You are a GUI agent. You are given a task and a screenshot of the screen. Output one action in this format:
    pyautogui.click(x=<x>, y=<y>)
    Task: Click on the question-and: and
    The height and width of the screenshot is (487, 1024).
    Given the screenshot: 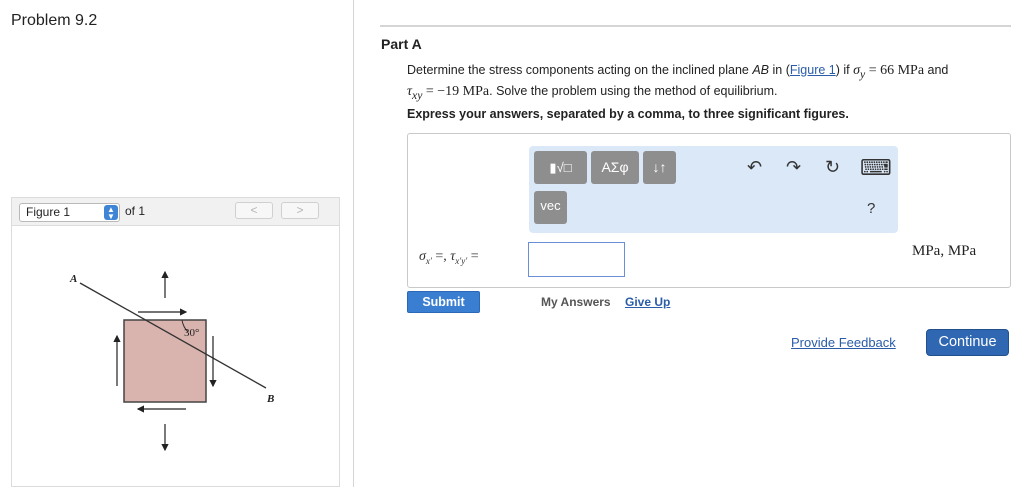 What is the action you would take?
    pyautogui.click(x=936, y=70)
    